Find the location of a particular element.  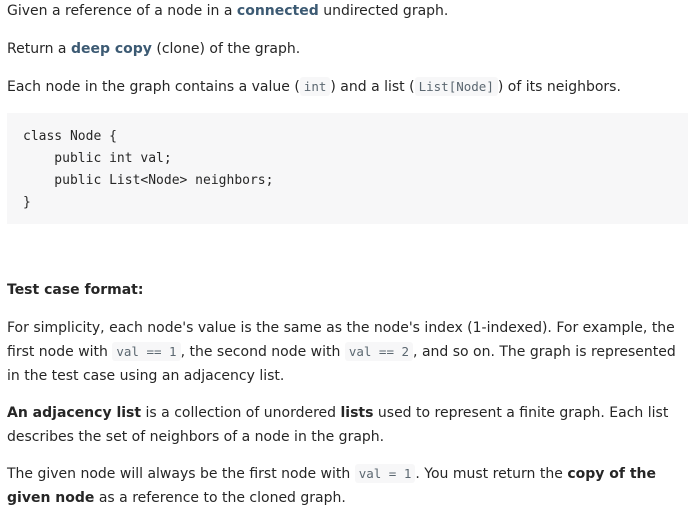

code-line: public int val; is located at coordinates (97, 158).